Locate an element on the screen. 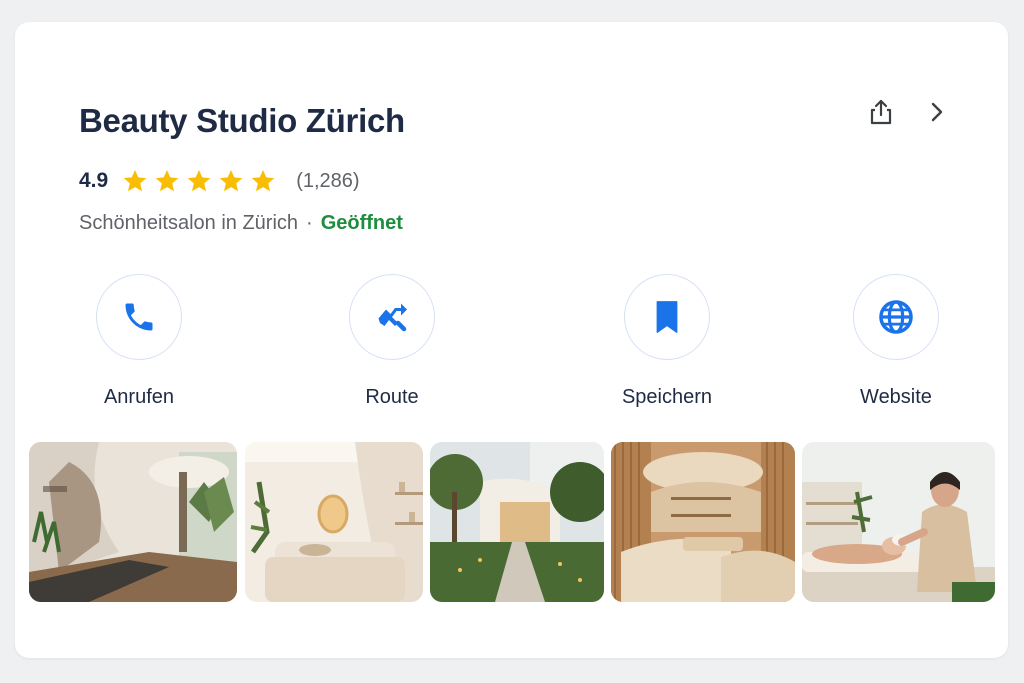 The width and height of the screenshot is (1024, 683). website-action: Website is located at coordinates (896, 341).